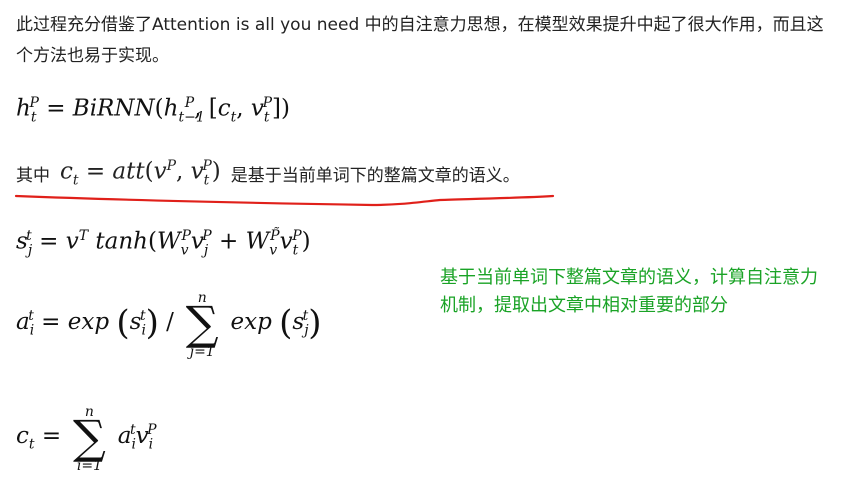  I want to click on green-annotation-note: 基于当前单词下整篇文章的语义，计算自注意力机制，提取出文章中相对重要的部分, so click(629, 291).